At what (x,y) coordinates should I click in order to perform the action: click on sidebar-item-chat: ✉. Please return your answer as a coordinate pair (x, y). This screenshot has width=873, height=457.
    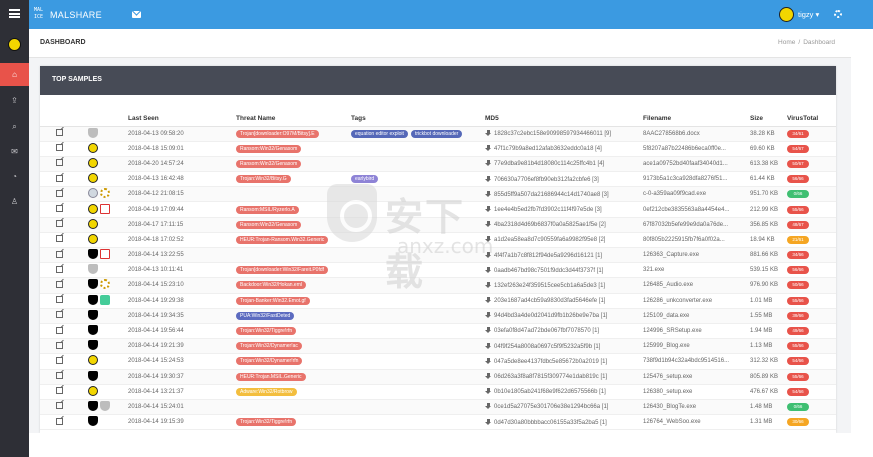
    Looking at the image, I should click on (14, 151).